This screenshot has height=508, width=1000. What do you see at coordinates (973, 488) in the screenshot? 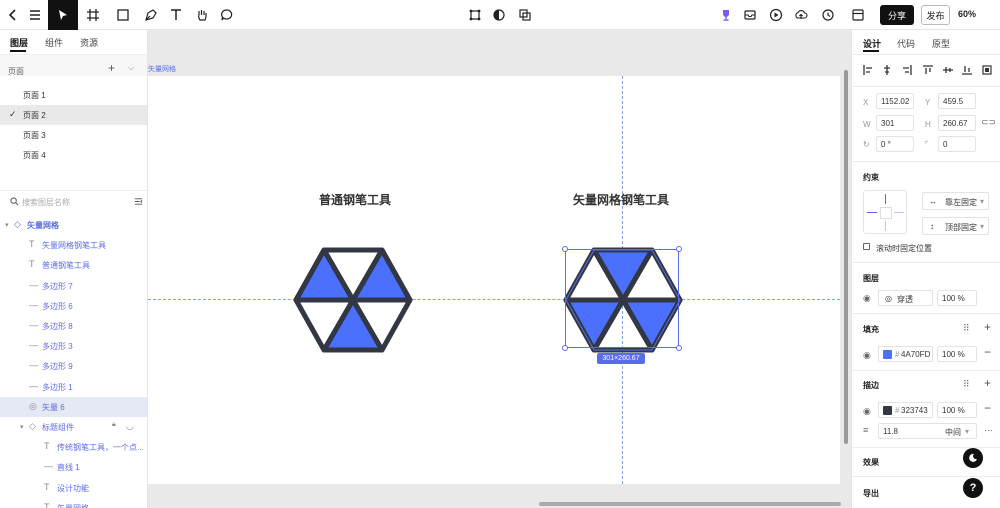
I see `help-button: ?` at bounding box center [973, 488].